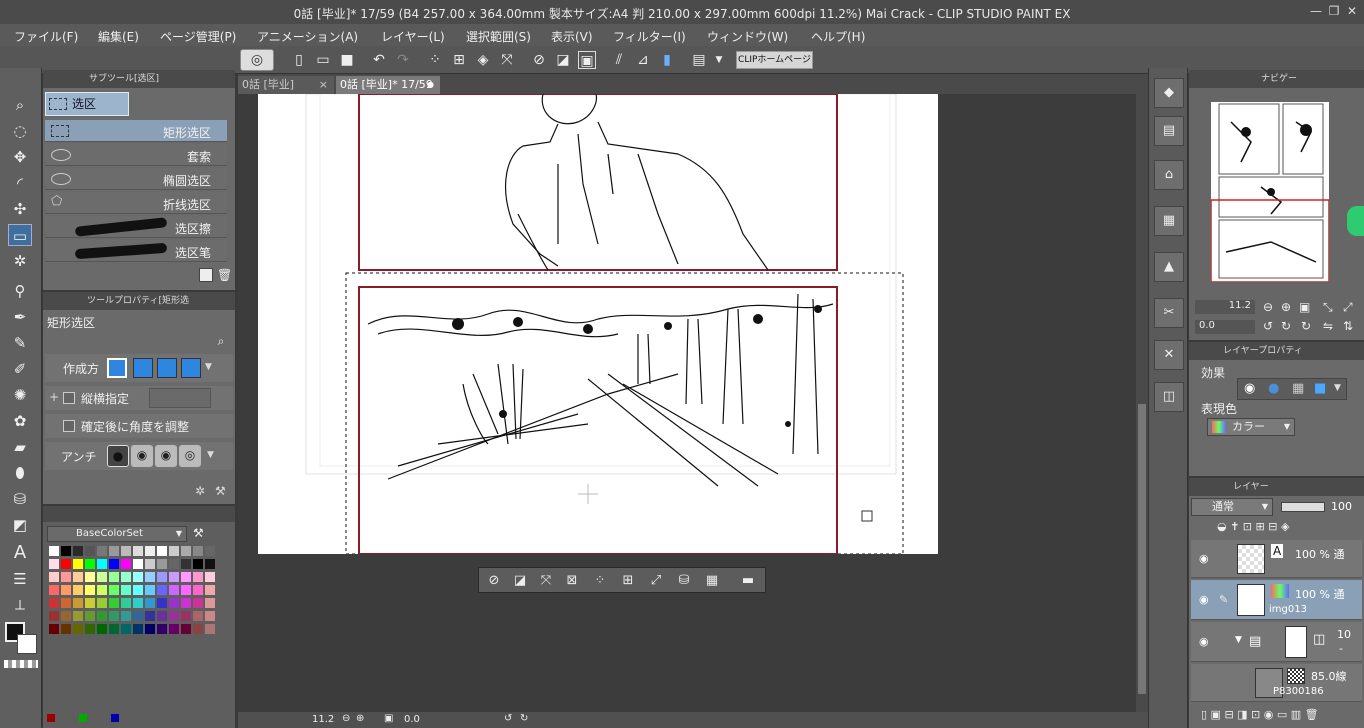  What do you see at coordinates (699, 60) in the screenshot?
I see `quick-access-icon: ▤` at bounding box center [699, 60].